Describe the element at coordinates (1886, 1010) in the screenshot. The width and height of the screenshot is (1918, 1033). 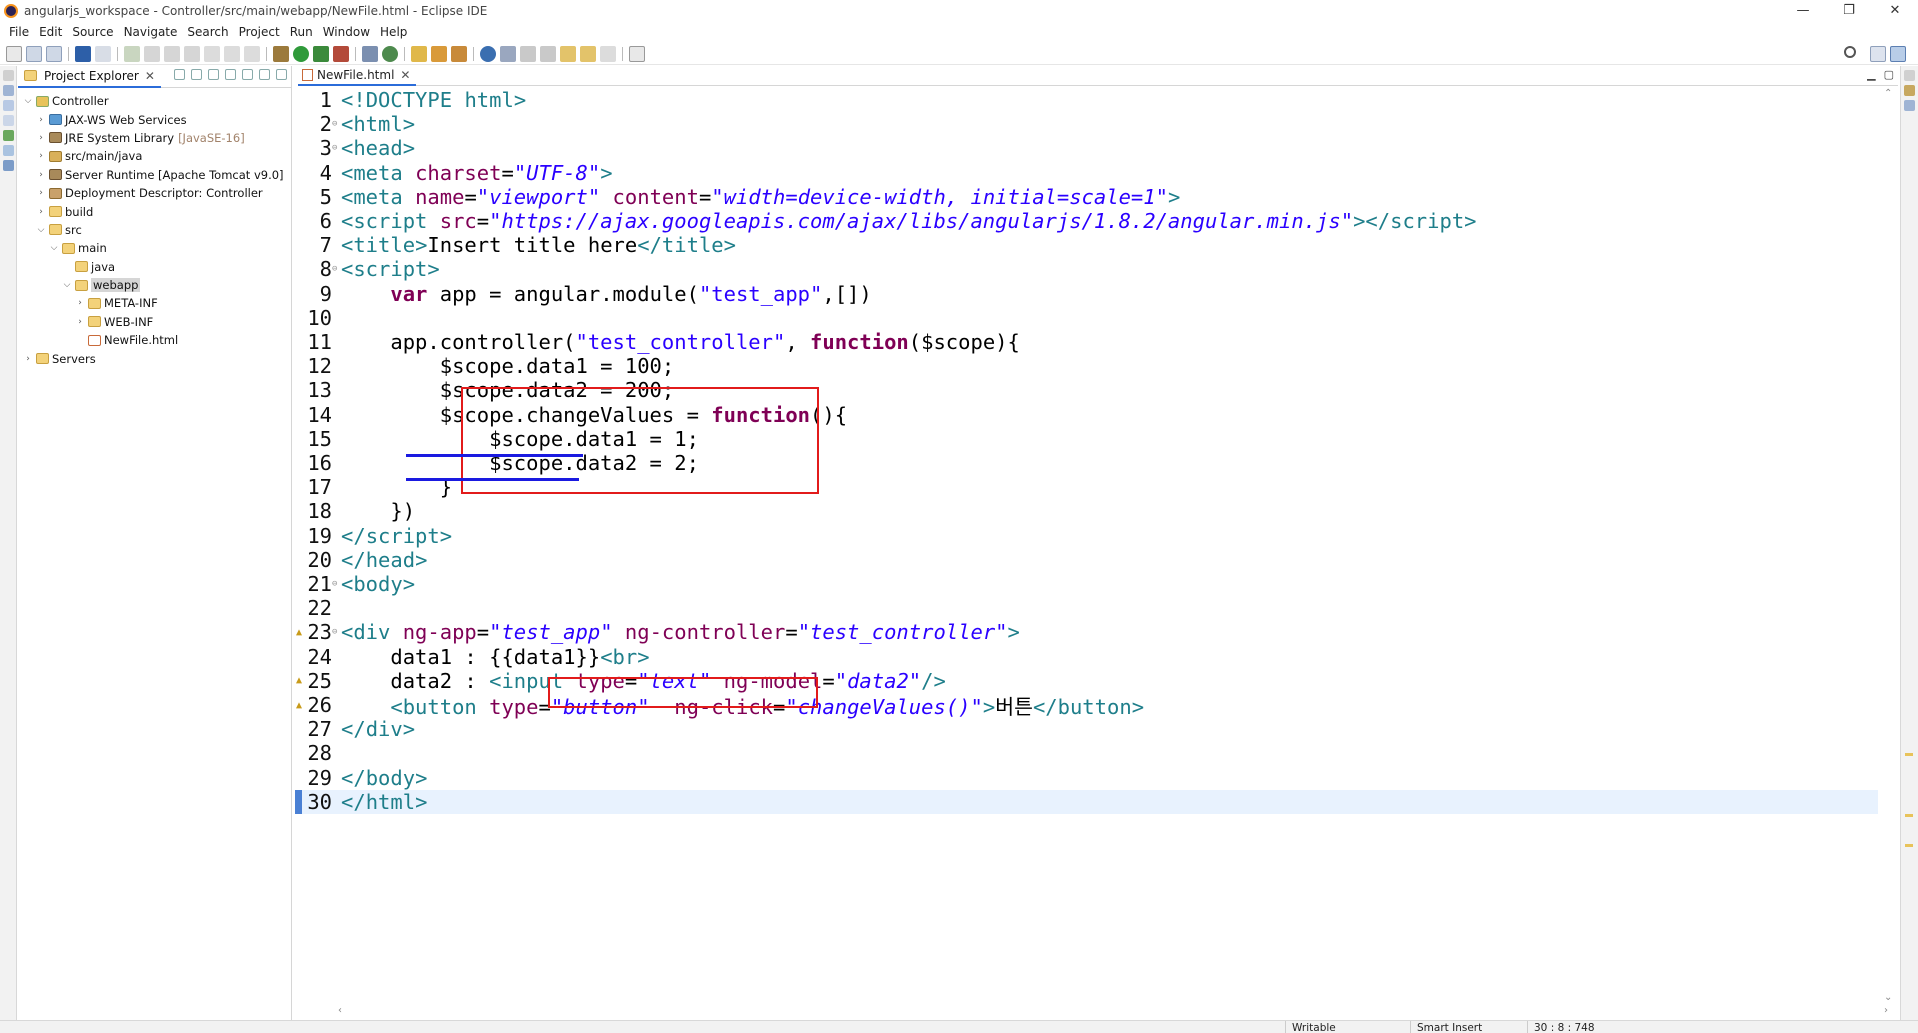
I see `scroll-right-icon: ›` at that location.